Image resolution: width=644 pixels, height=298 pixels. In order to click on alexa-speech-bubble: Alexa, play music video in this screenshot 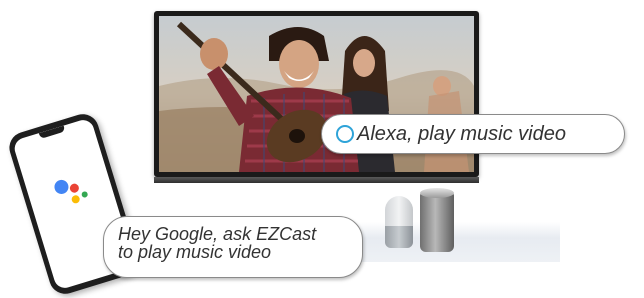, I will do `click(473, 134)`.